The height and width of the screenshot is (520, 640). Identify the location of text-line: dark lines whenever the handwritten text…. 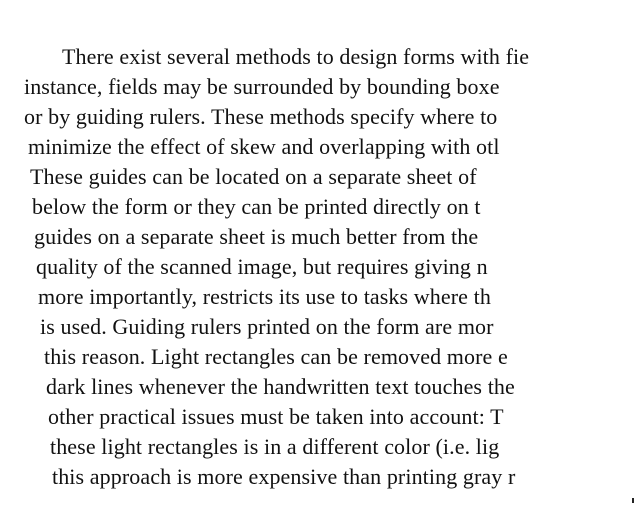
(280, 386).